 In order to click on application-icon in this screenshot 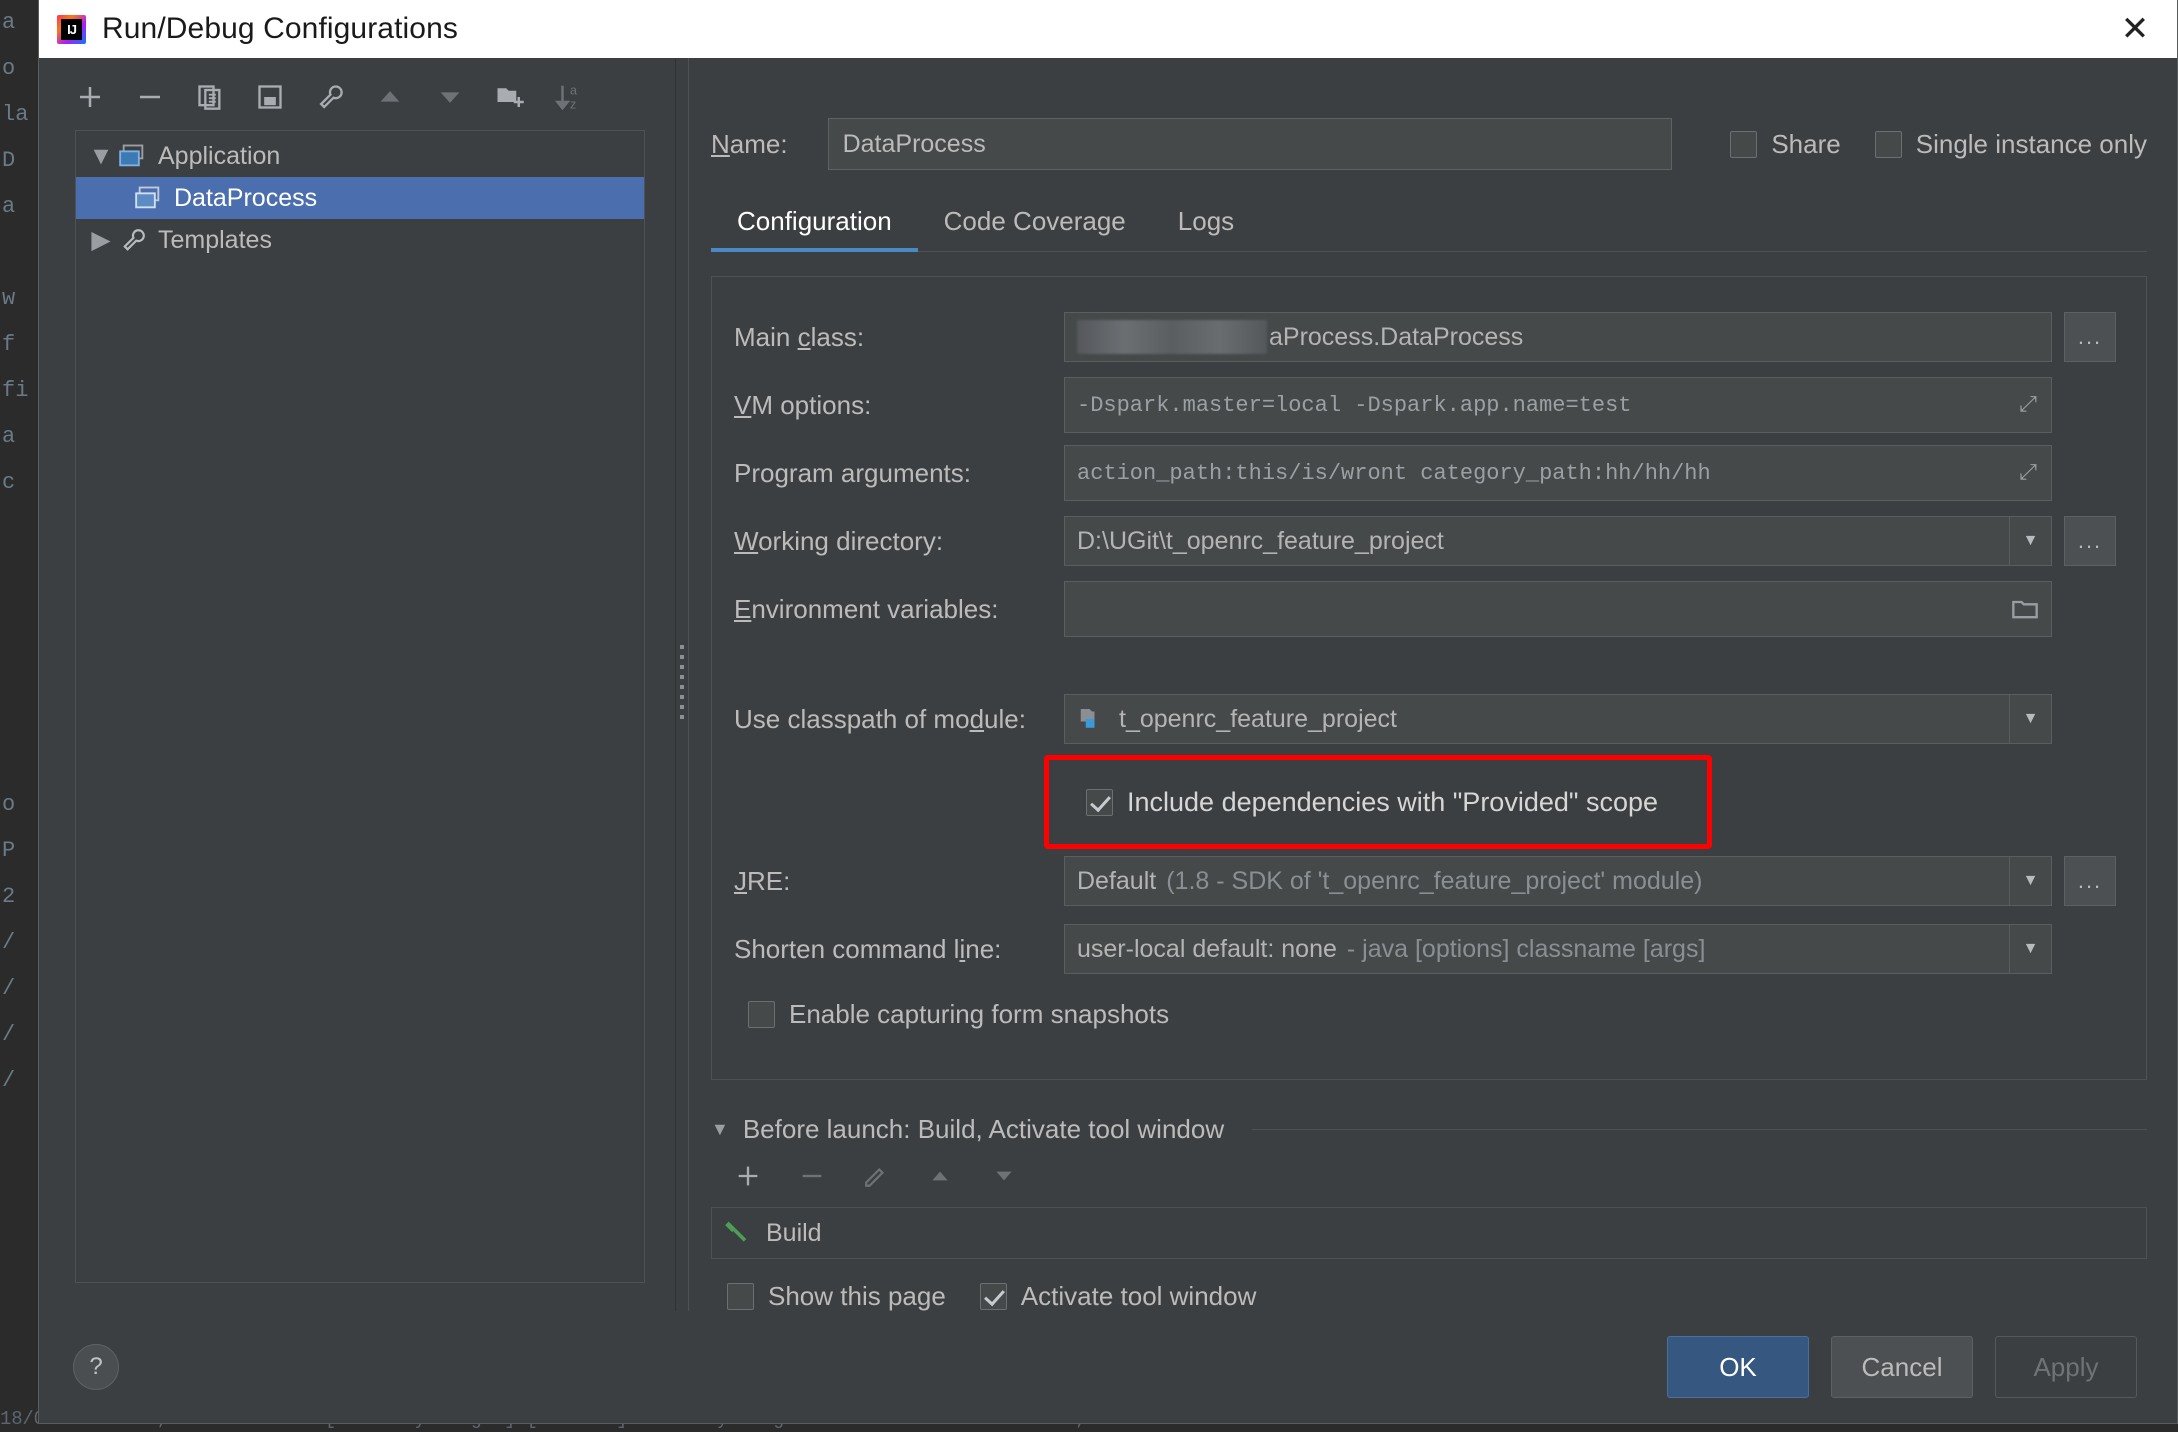, I will do `click(149, 198)`.